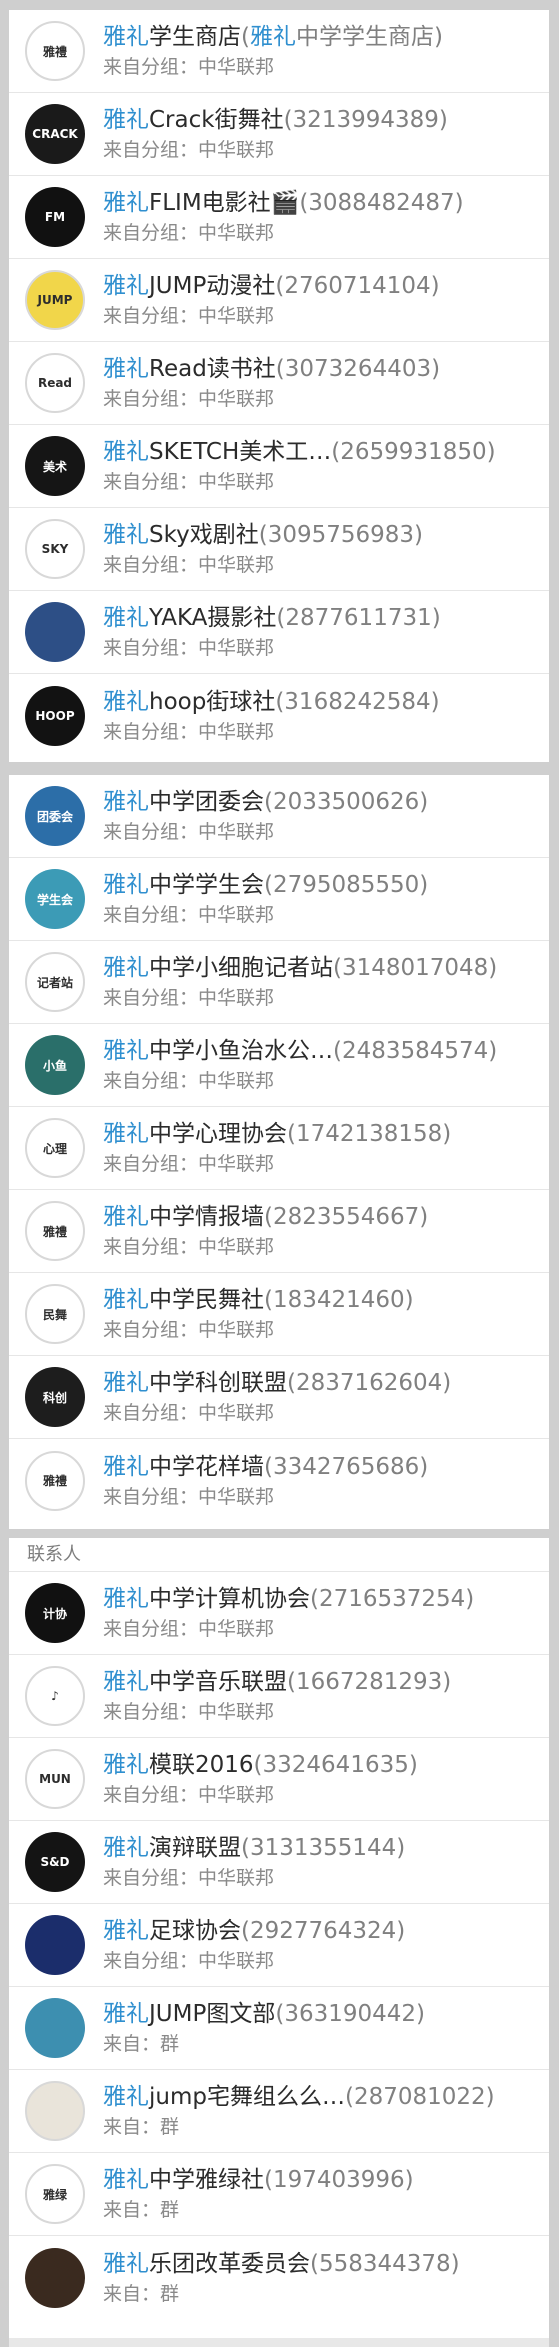 The height and width of the screenshot is (2347, 559). I want to click on item-text: 雅礼演辩联盟(3131355144) 来自分组：中华联邦, so click(326, 1862).